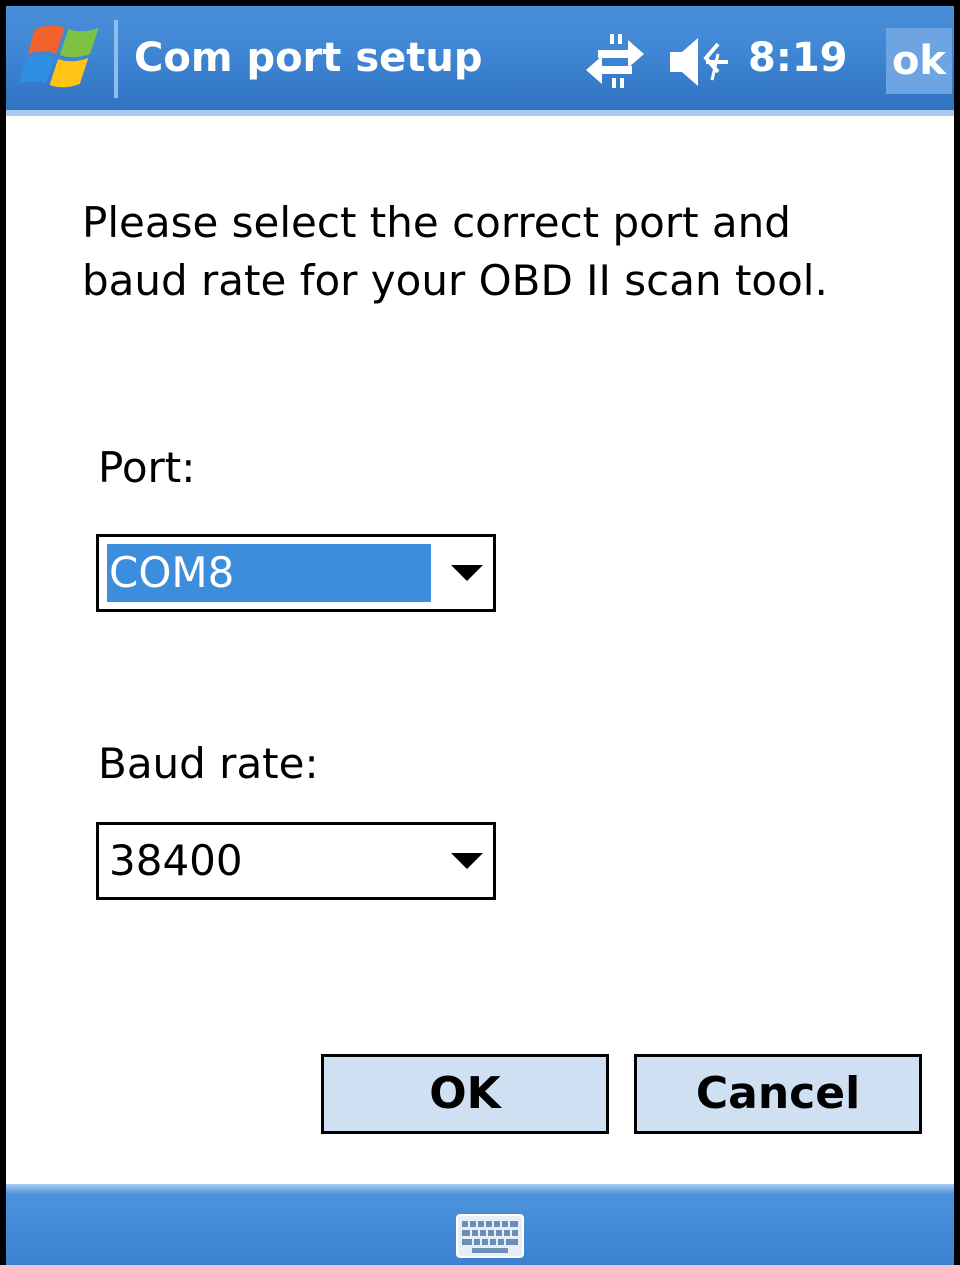  Describe the element at coordinates (308, 58) in the screenshot. I see `window-title: Com port setup` at that location.